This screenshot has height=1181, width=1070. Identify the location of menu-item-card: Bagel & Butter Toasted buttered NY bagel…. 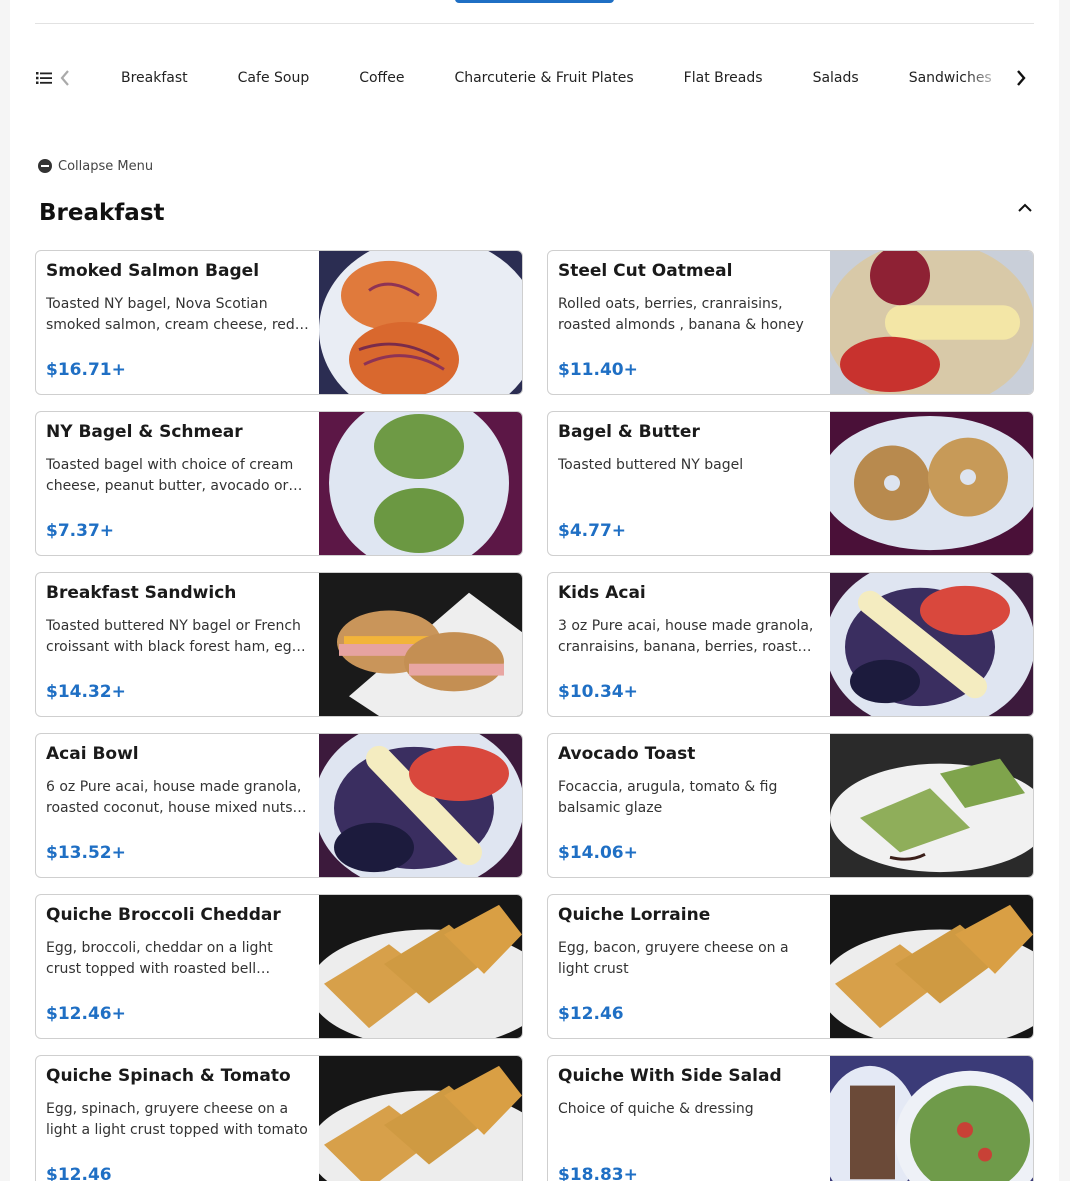
(790, 483).